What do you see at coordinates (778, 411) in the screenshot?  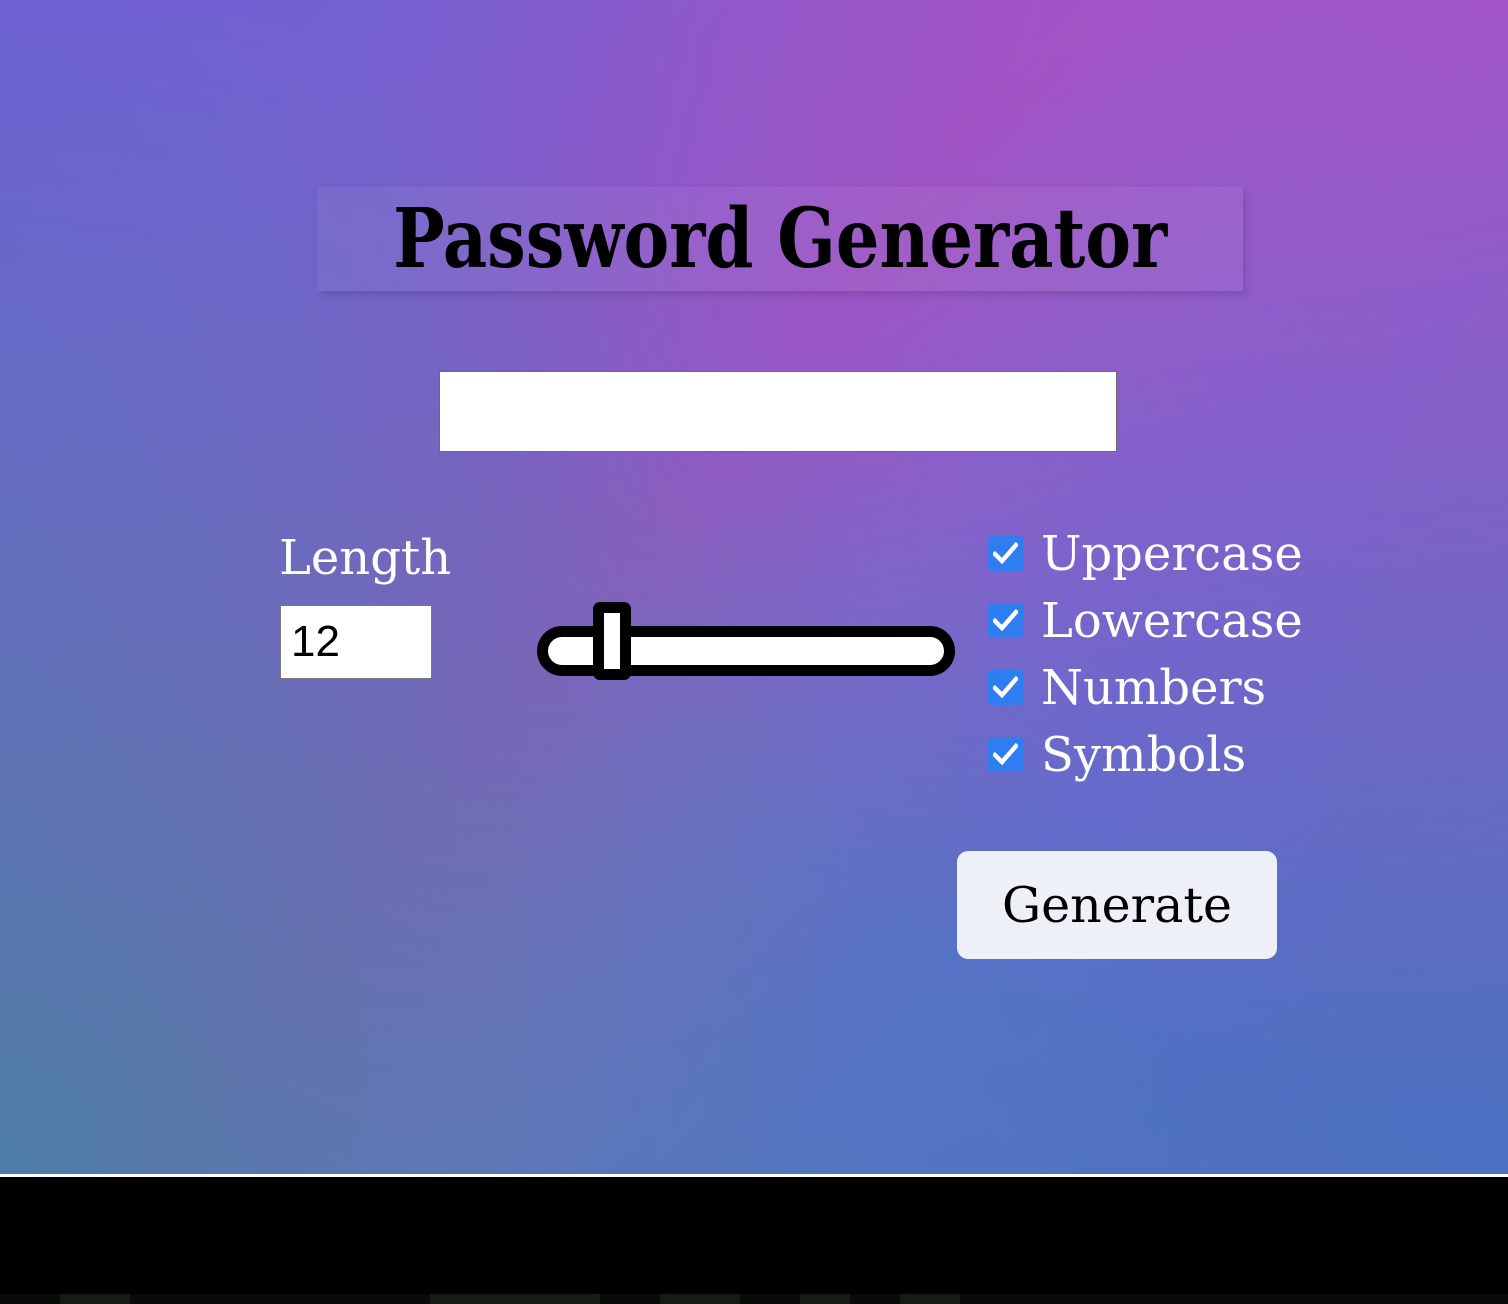 I see `password-output-input` at bounding box center [778, 411].